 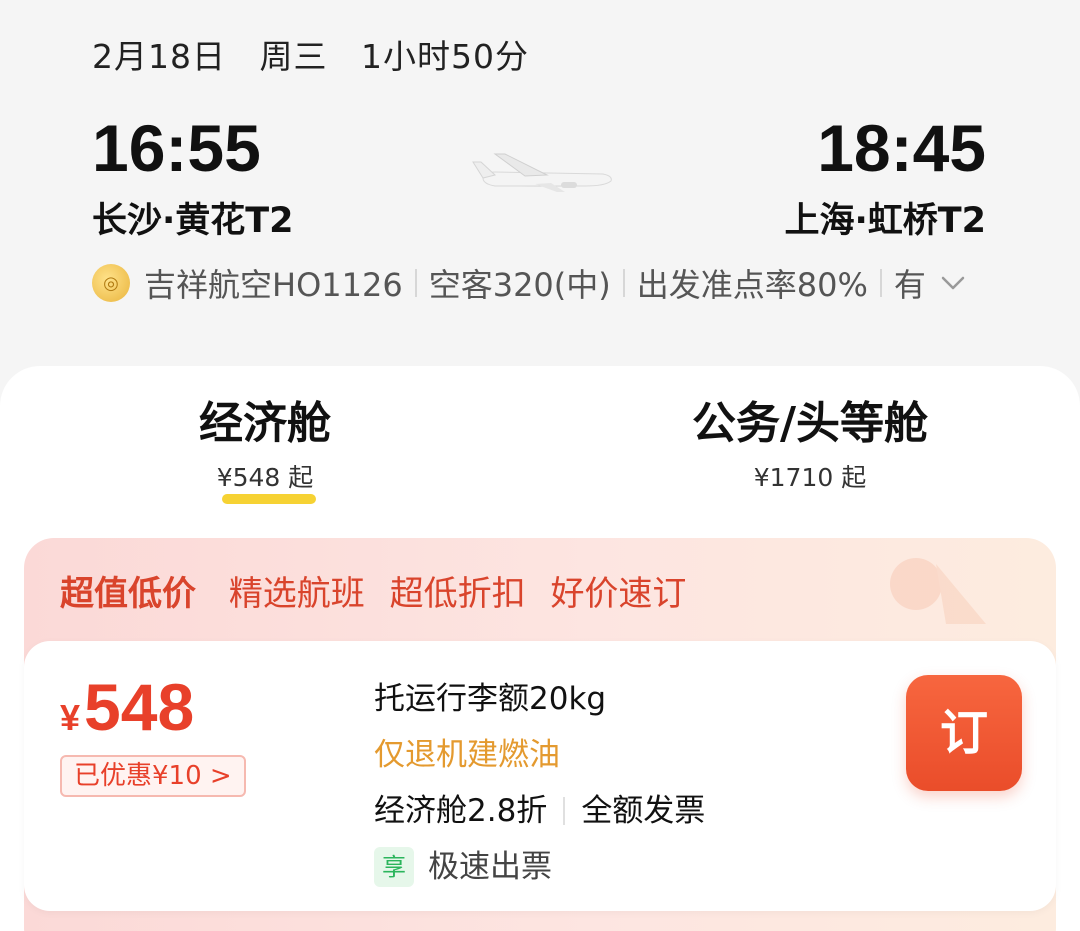 I want to click on promo-item: 精选航班, so click(x=296, y=594).